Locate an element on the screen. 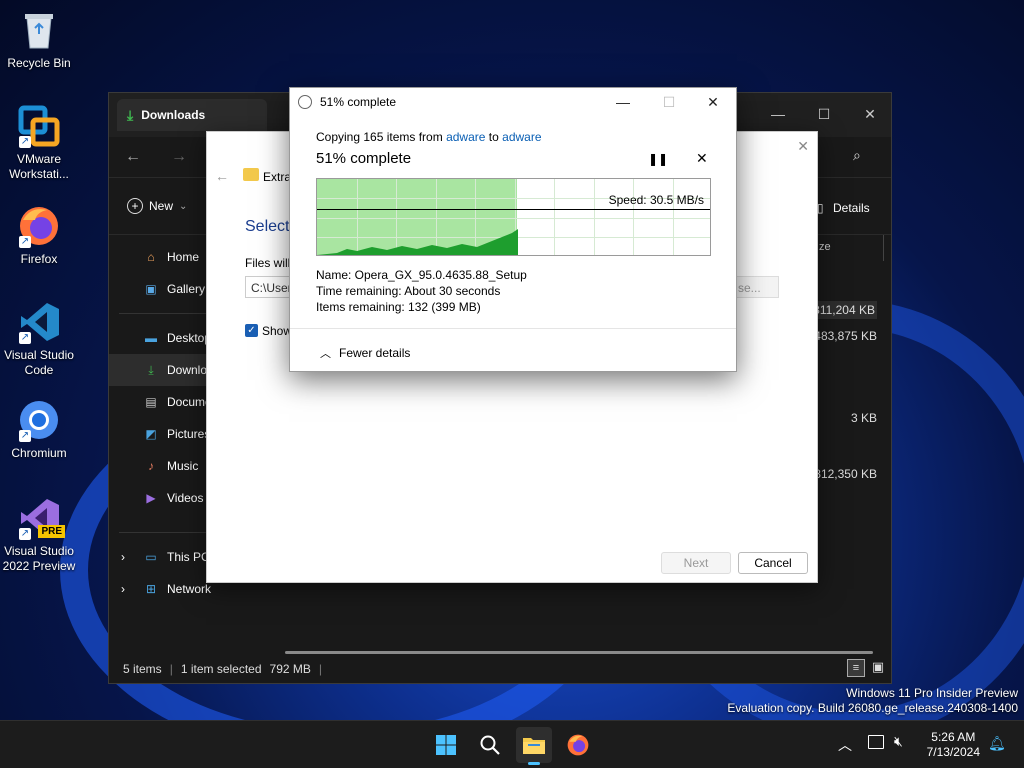 This screenshot has height=768, width=1024. file-name-line: Name: Opera_GX_95.0.4635.88_Setup is located at coordinates (421, 275).